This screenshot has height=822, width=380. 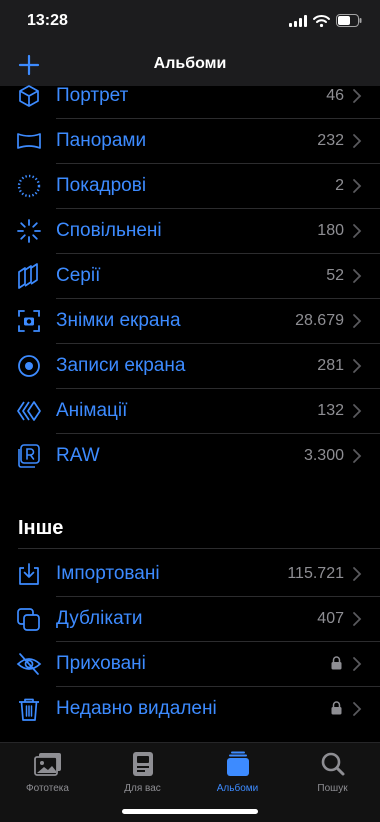 What do you see at coordinates (199, 548) in the screenshot?
I see `separator` at bounding box center [199, 548].